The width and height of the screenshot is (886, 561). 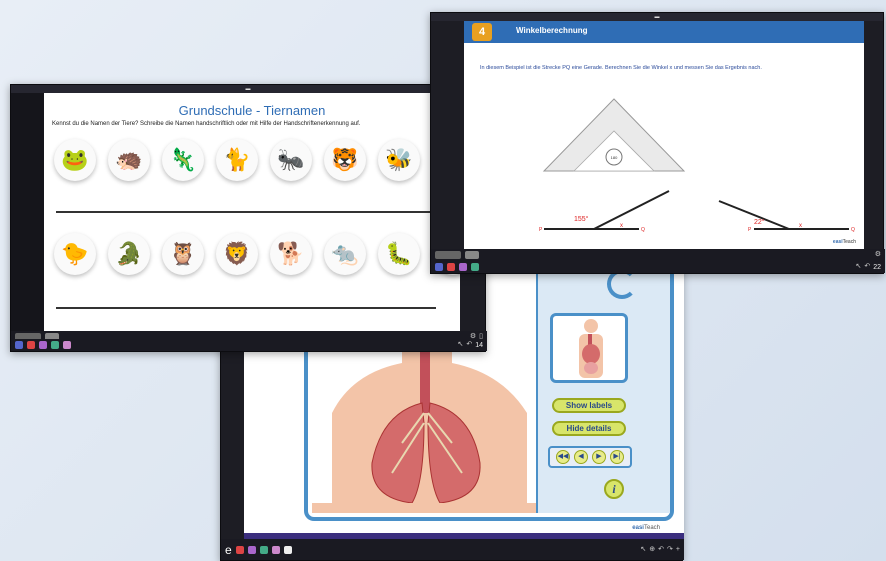 I want to click on page-title: Grundschule - Tiernamen, so click(x=252, y=110).